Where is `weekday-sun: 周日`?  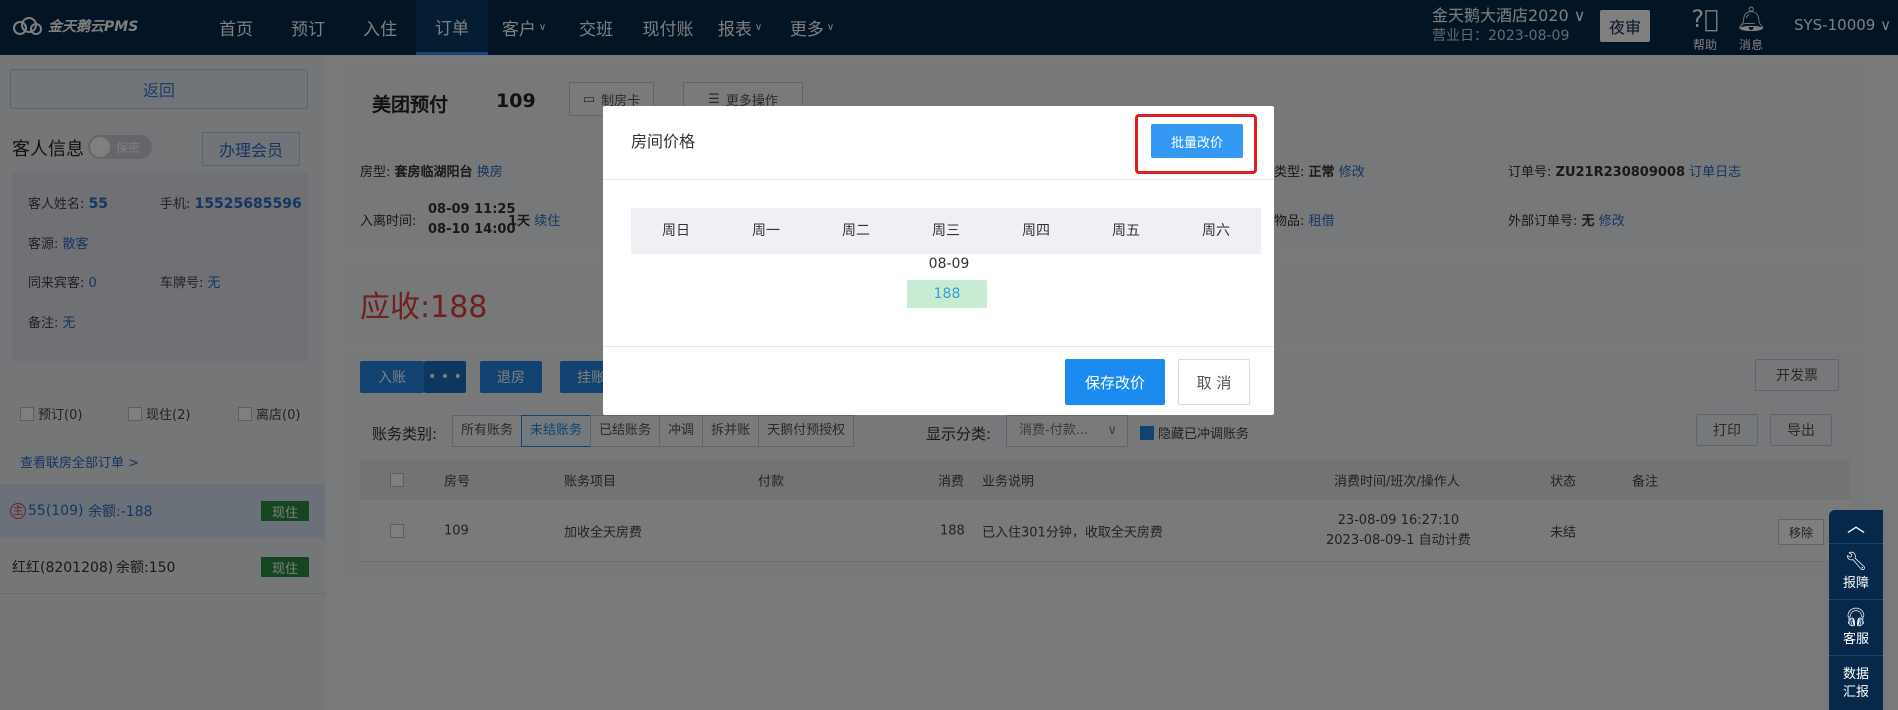 weekday-sun: 周日 is located at coordinates (676, 231).